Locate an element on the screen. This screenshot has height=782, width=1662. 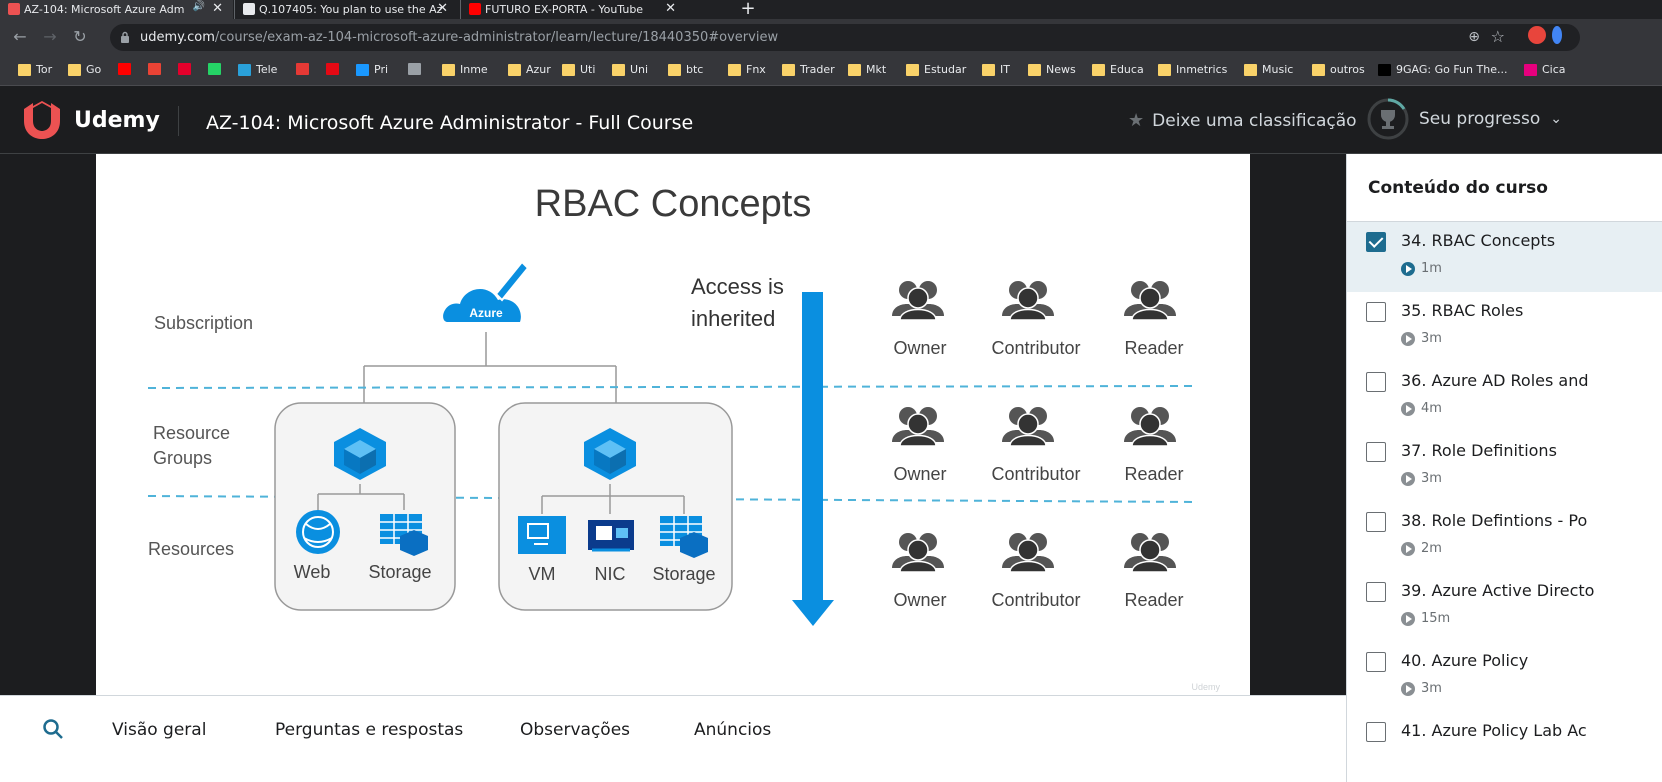
bookmark-item: Tele is located at coordinates (257, 69).